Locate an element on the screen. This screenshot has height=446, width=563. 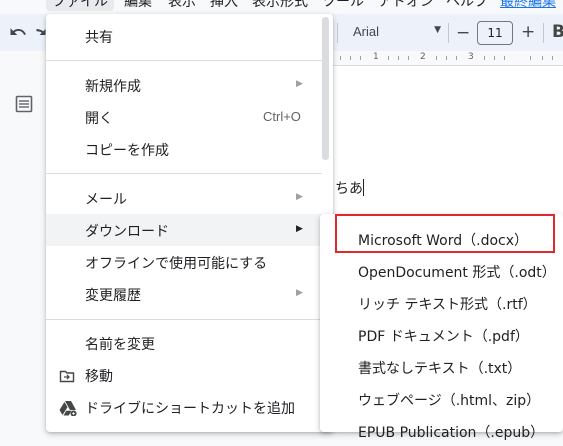
download-rtf: リッチ テキスト形式（.rtf） is located at coordinates (441, 302).